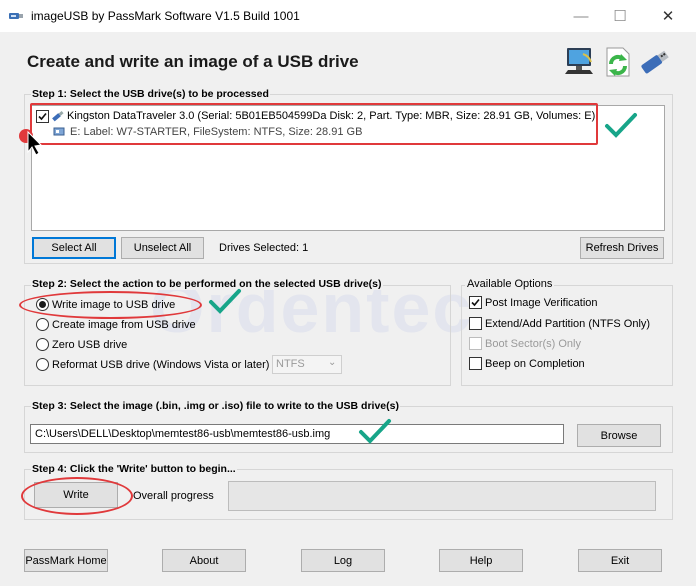 The height and width of the screenshot is (586, 696). Describe the element at coordinates (42, 344) in the screenshot. I see `radio-zero-drive` at that location.